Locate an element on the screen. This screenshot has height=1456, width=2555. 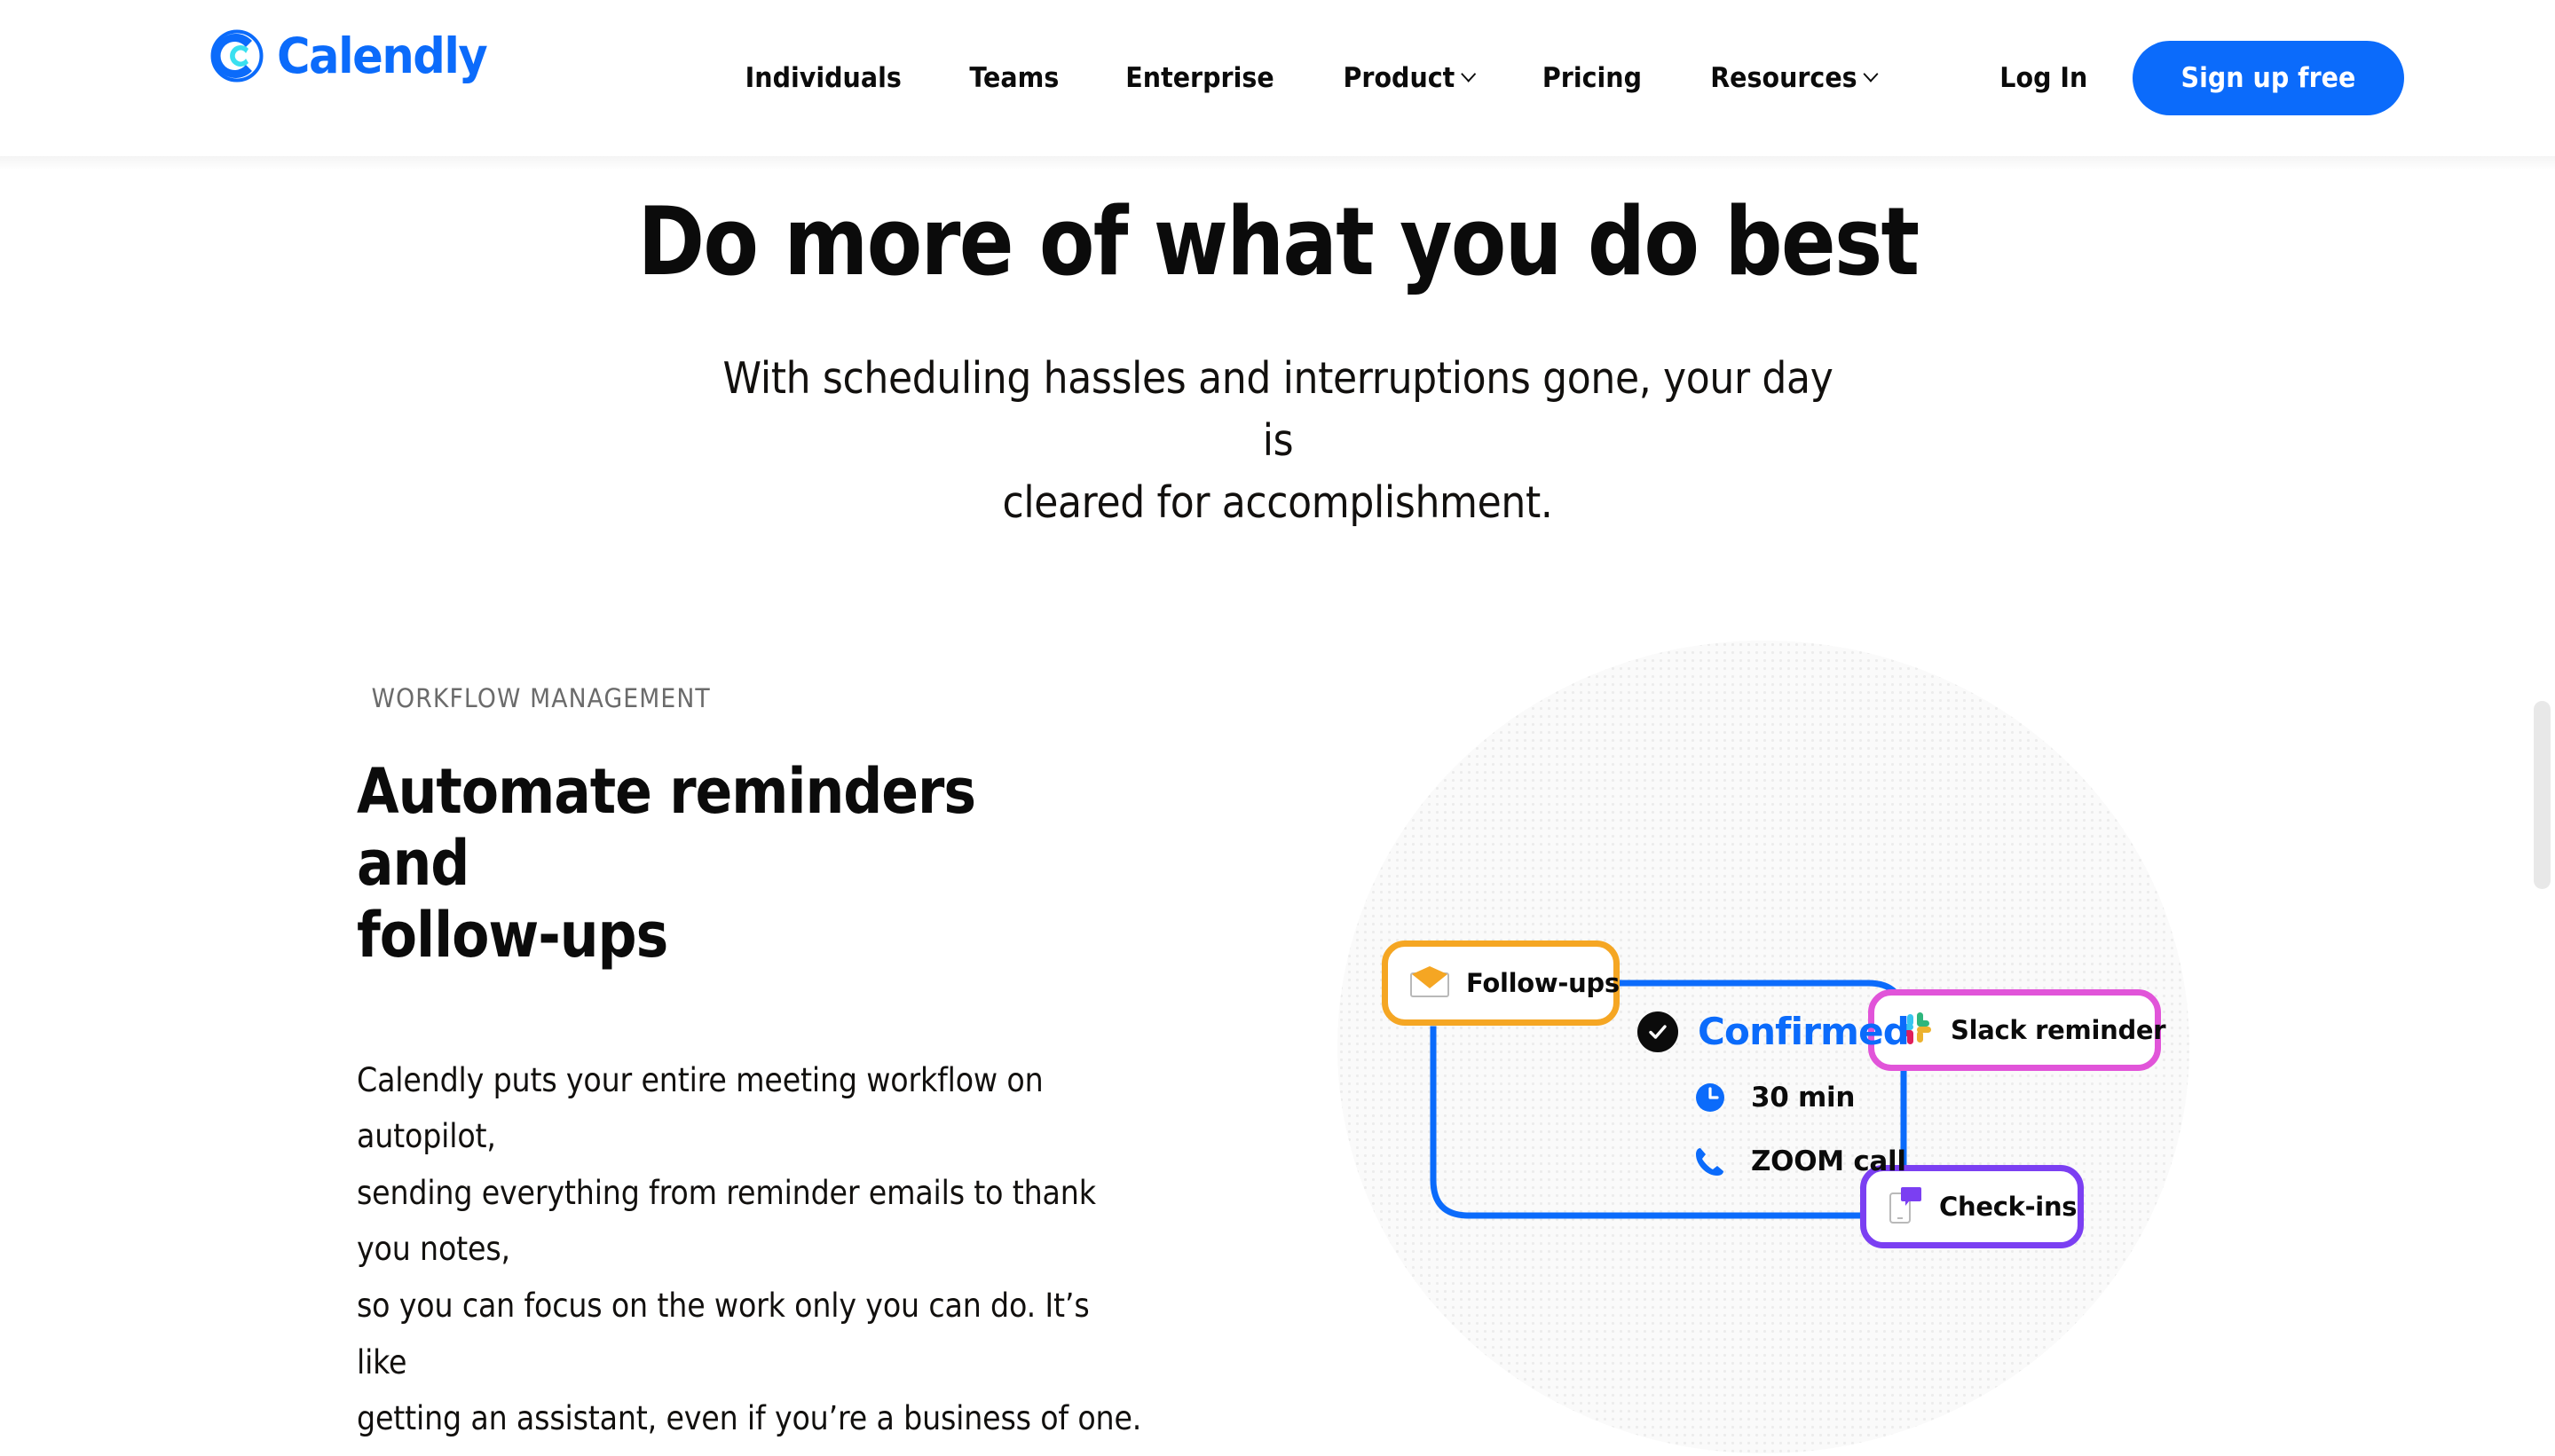
nav-item-teams: Teams is located at coordinates (1013, 78).